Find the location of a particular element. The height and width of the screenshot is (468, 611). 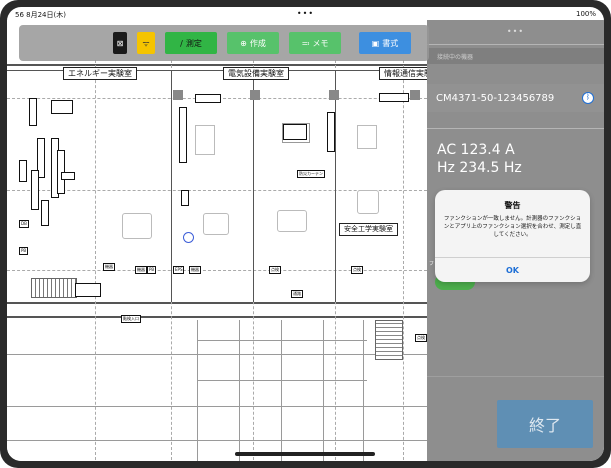

bluetooth-icon: ᛒ is located at coordinates (588, 98).